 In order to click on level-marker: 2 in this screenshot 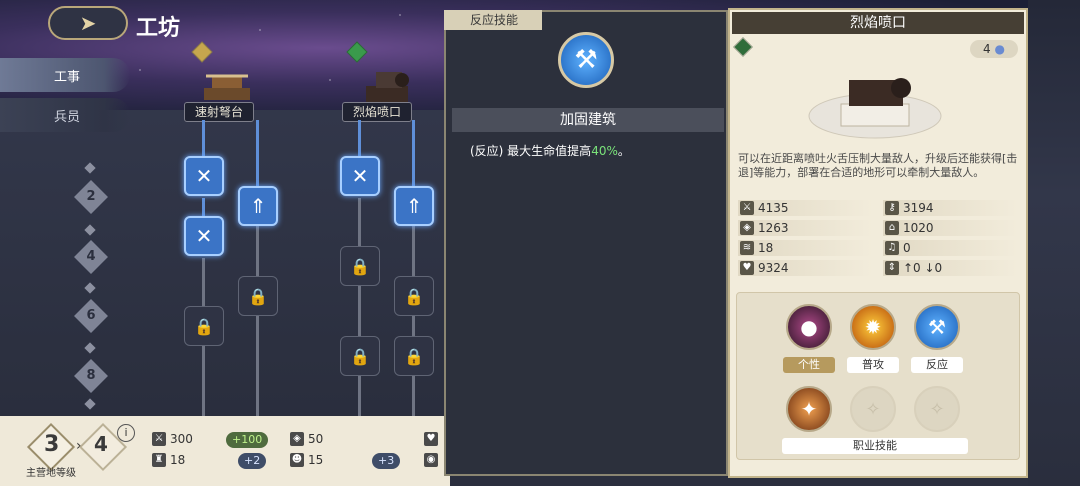, I will do `click(91, 197)`.